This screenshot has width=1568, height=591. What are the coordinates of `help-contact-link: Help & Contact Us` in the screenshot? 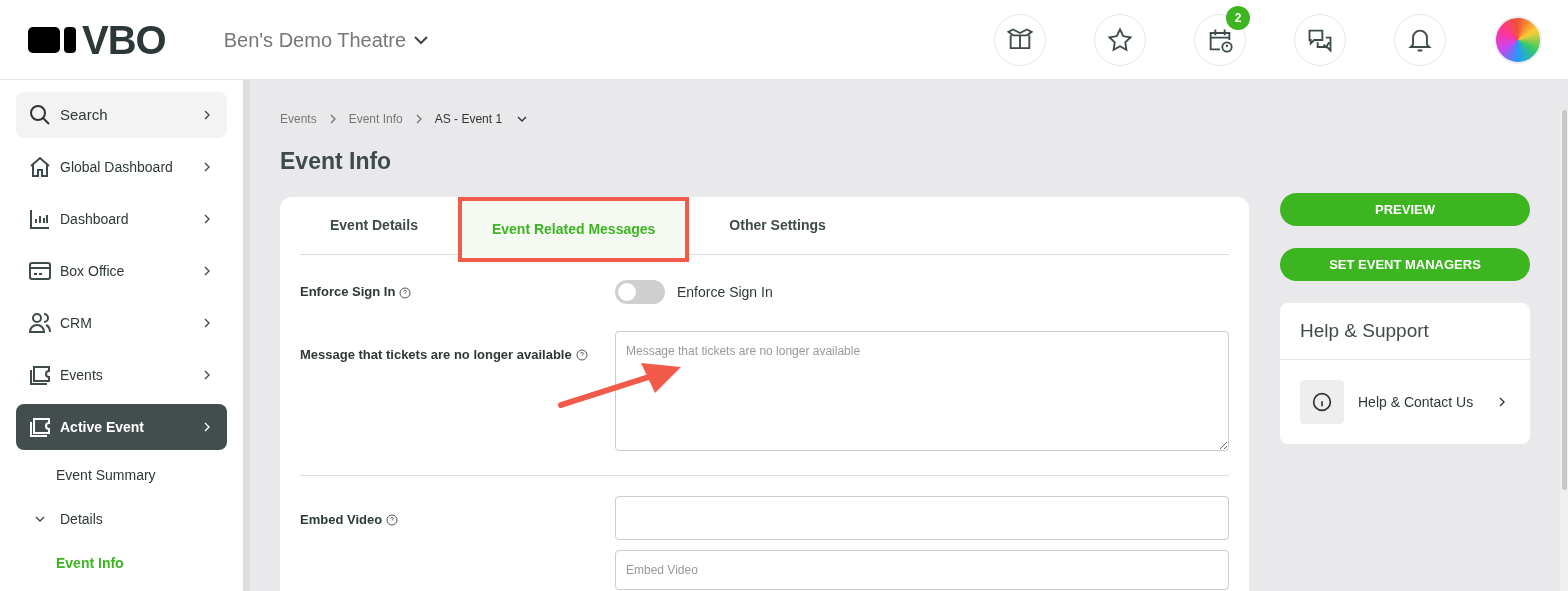 It's located at (1405, 402).